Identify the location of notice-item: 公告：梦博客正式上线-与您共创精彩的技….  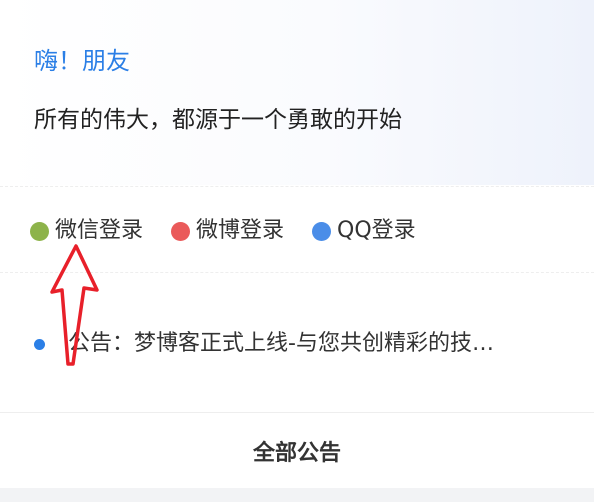
(304, 344).